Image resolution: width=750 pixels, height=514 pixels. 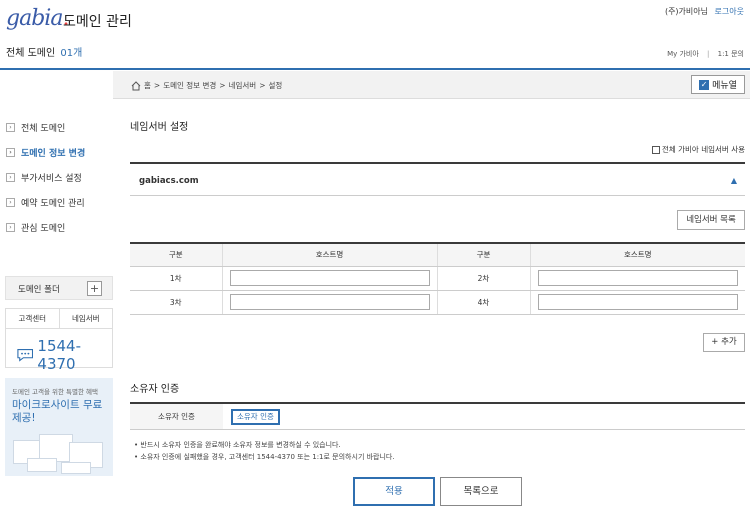 I want to click on tab-nameserver: 네임서버, so click(x=86, y=318).